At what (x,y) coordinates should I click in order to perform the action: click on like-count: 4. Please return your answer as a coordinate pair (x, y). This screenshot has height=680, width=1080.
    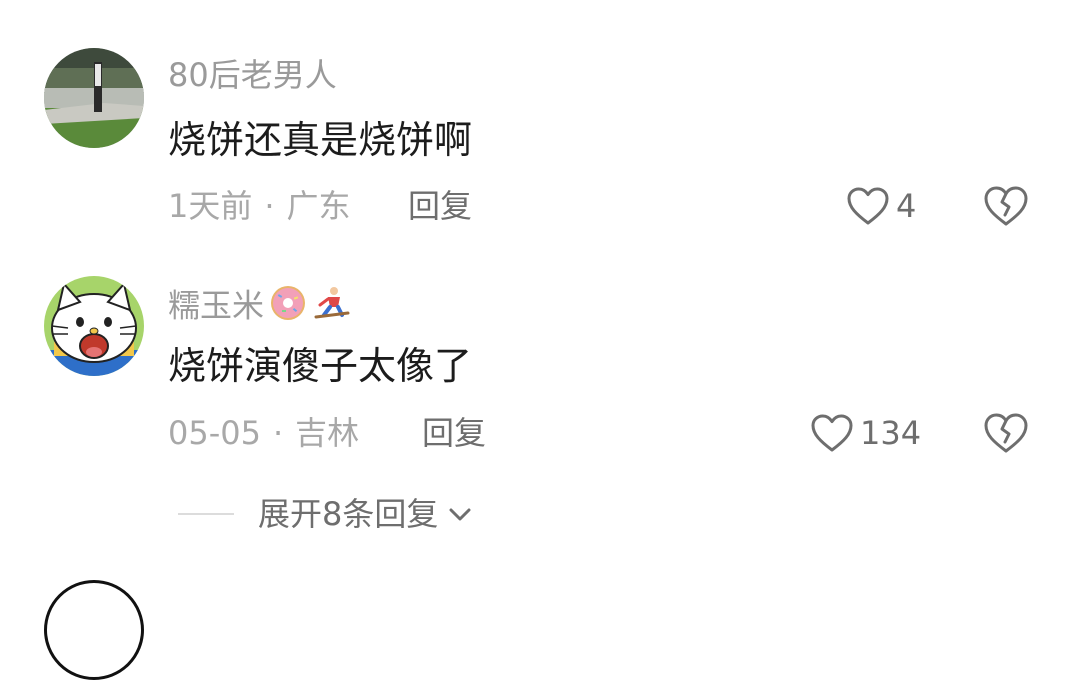
    Looking at the image, I should click on (906, 206).